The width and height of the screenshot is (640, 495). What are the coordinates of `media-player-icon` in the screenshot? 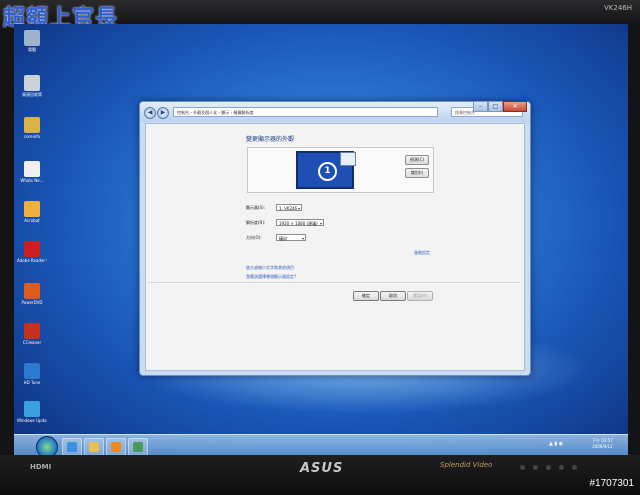 It's located at (116, 447).